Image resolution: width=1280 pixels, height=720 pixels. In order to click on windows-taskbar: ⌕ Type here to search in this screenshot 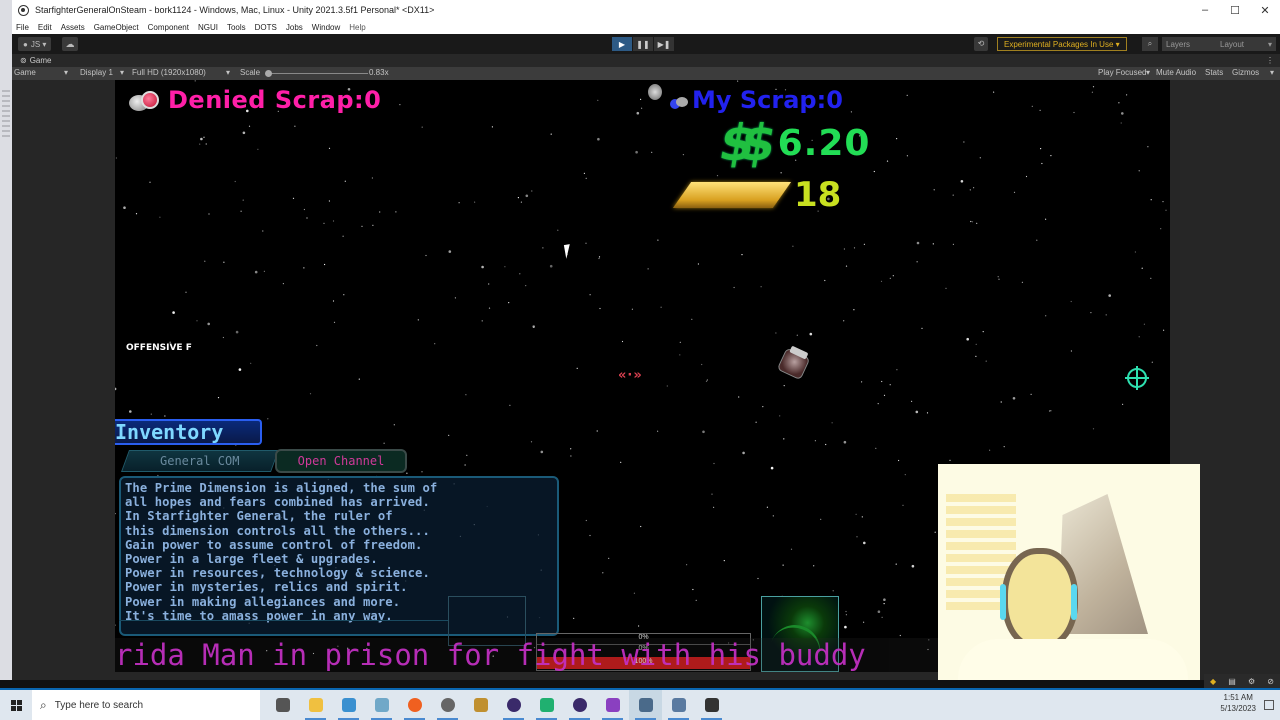, I will do `click(640, 705)`.